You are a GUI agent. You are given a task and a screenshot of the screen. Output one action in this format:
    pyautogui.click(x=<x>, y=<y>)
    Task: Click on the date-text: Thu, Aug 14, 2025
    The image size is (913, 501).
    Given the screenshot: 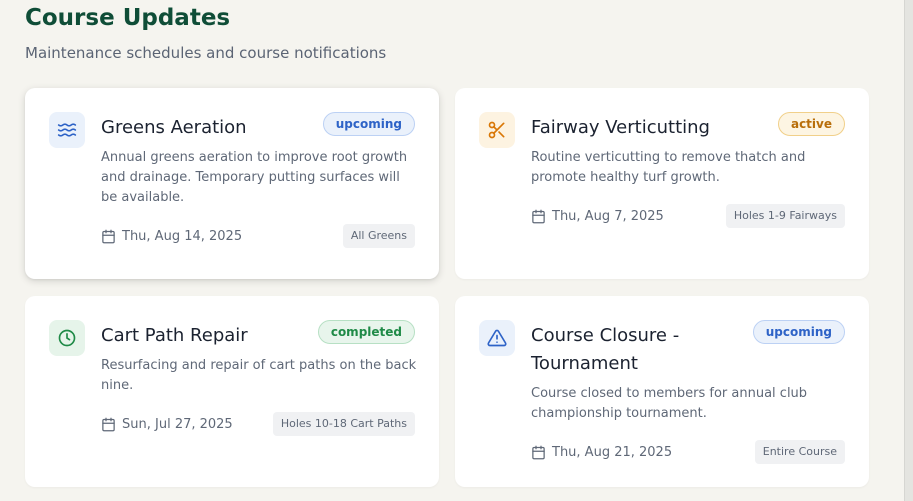 What is the action you would take?
    pyautogui.click(x=182, y=236)
    